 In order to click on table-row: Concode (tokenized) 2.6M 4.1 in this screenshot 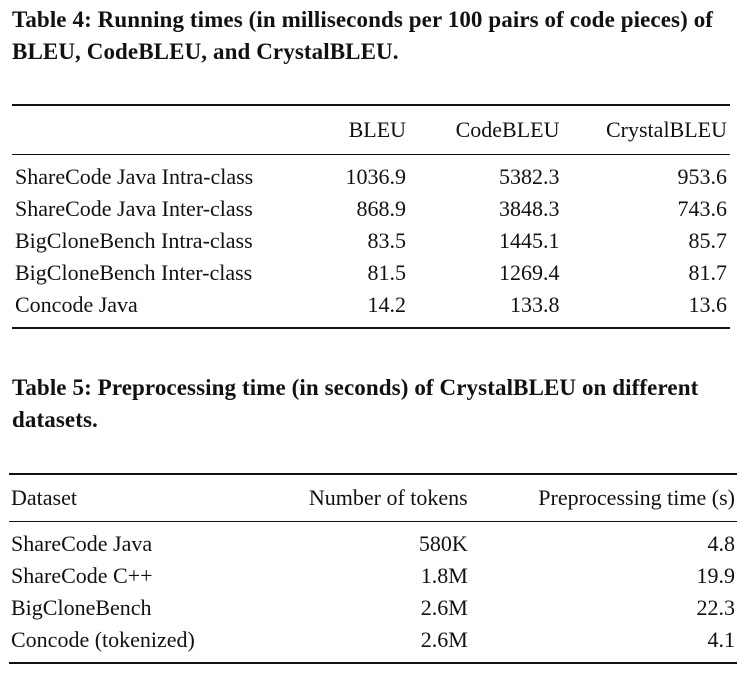, I will do `click(373, 643)`.